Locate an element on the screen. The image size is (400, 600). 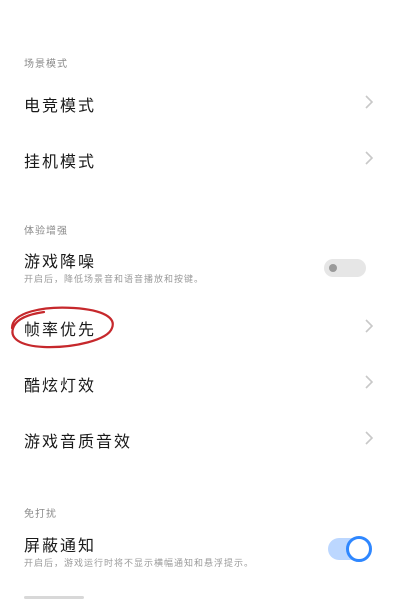
row-label: 帧率优先 is located at coordinates (60, 329).